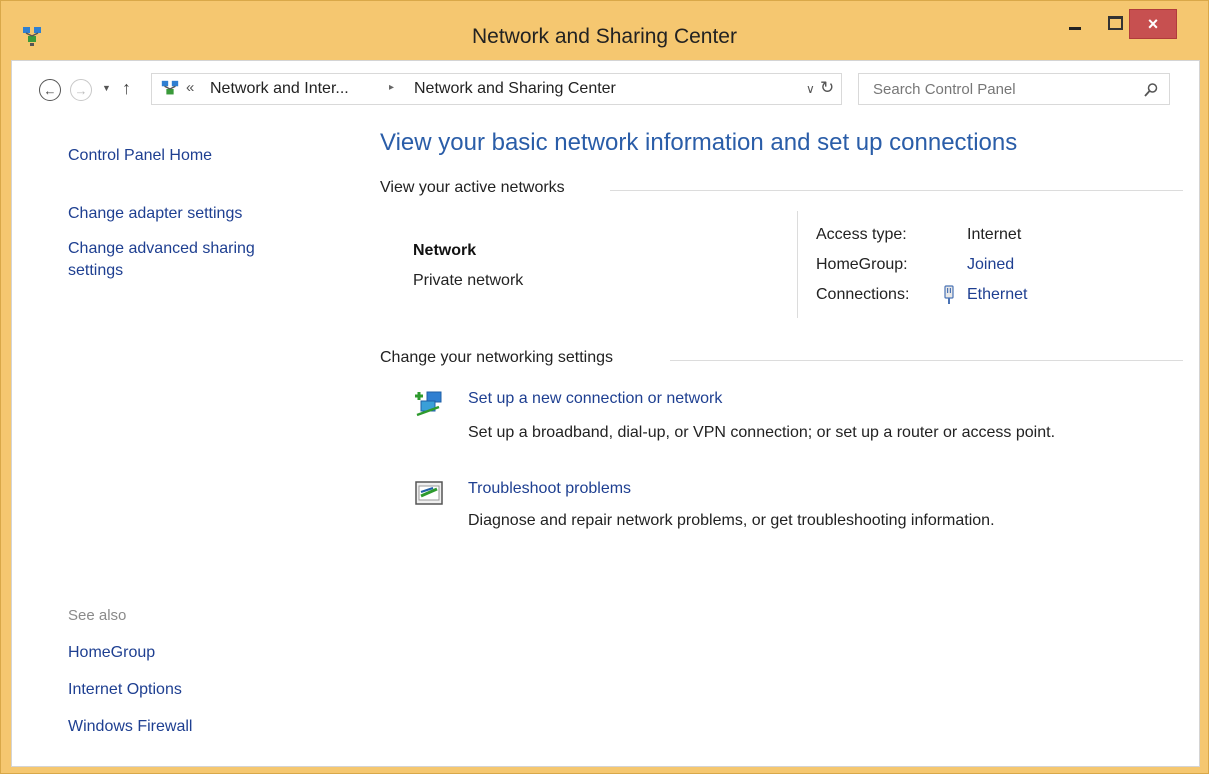 The width and height of the screenshot is (1209, 774). I want to click on network-info-divider, so click(797, 264).